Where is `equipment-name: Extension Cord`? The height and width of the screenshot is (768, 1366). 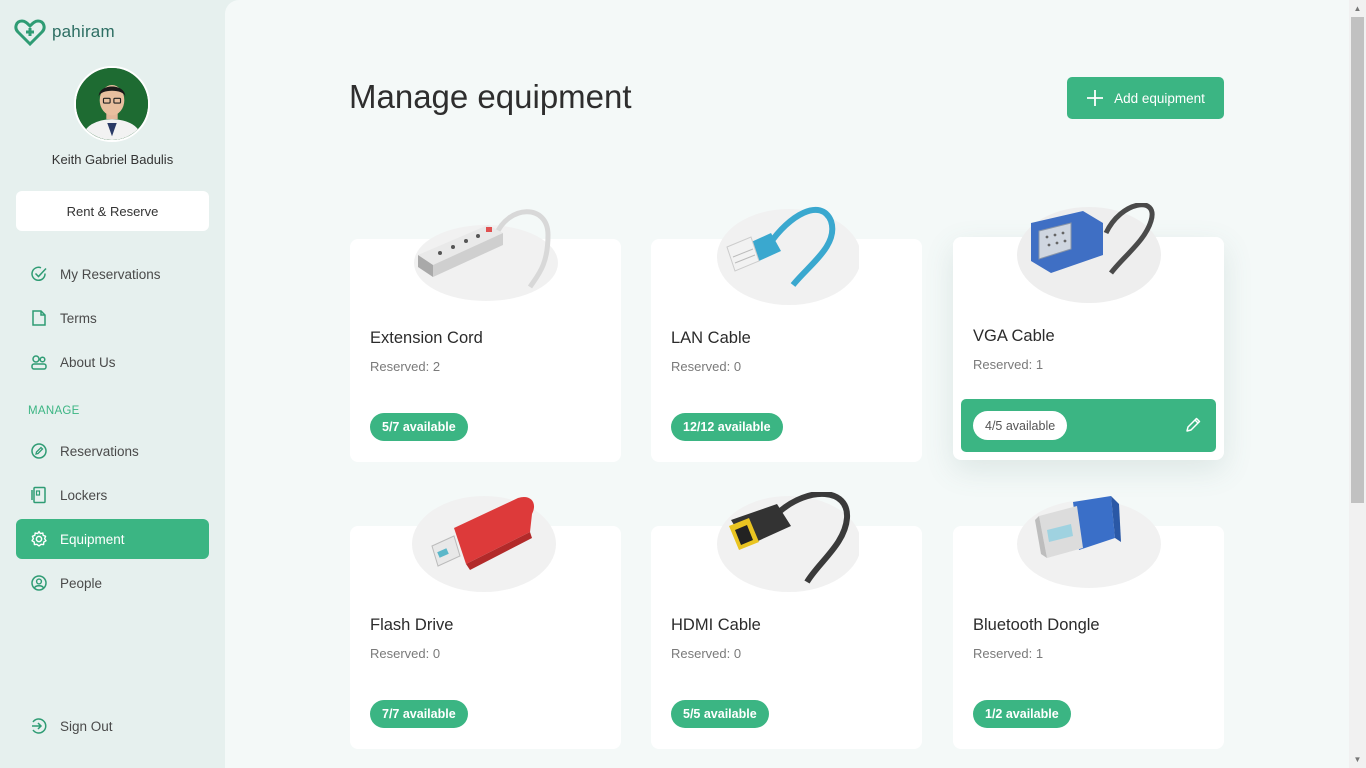 equipment-name: Extension Cord is located at coordinates (426, 338).